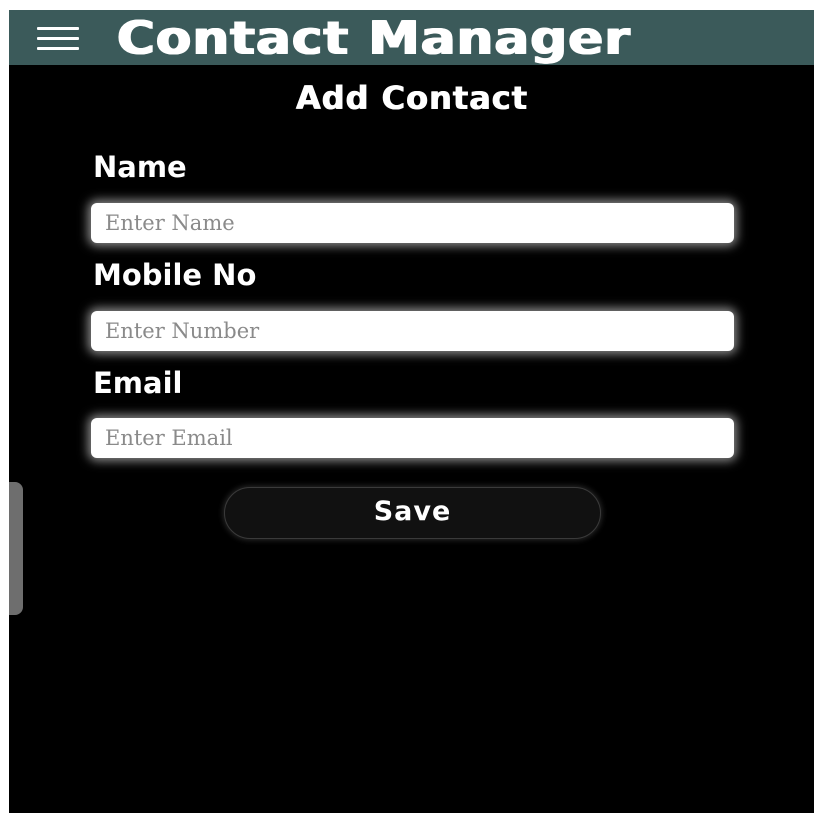  I want to click on name-label: Name, so click(140, 167).